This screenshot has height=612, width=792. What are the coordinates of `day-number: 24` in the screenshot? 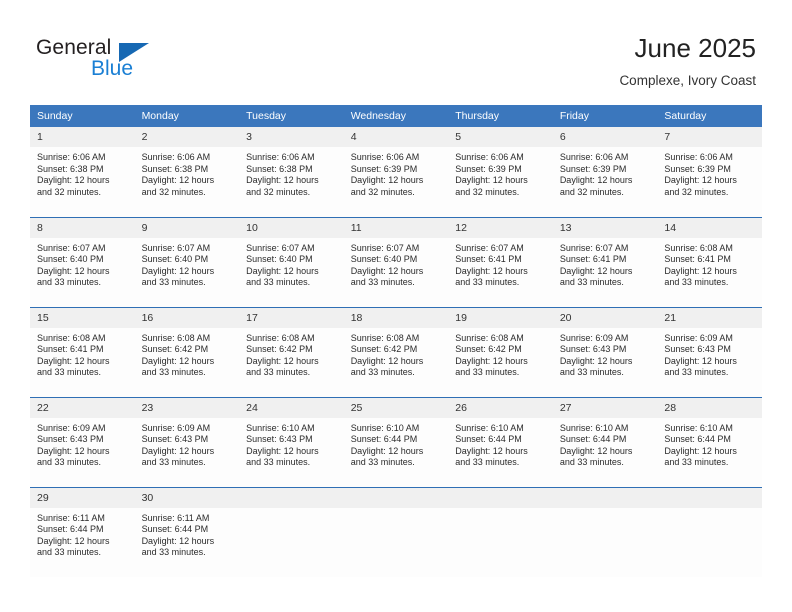 It's located at (291, 407).